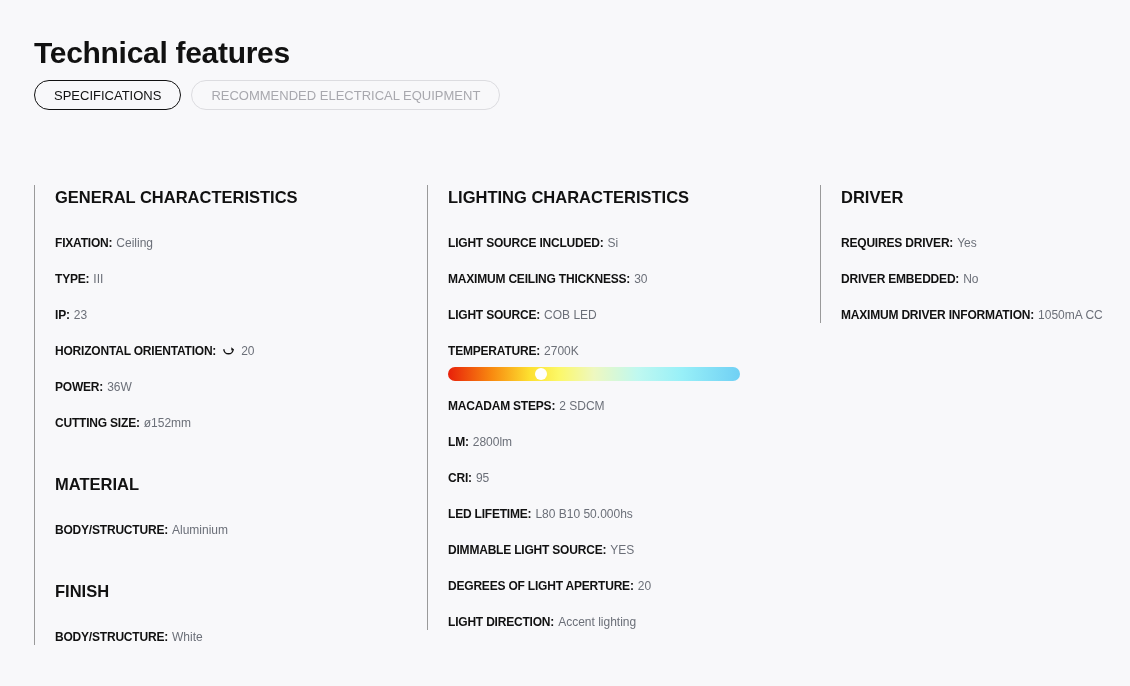 The image size is (1130, 686). I want to click on spec-label: MACADAM STEPS:, so click(502, 406).